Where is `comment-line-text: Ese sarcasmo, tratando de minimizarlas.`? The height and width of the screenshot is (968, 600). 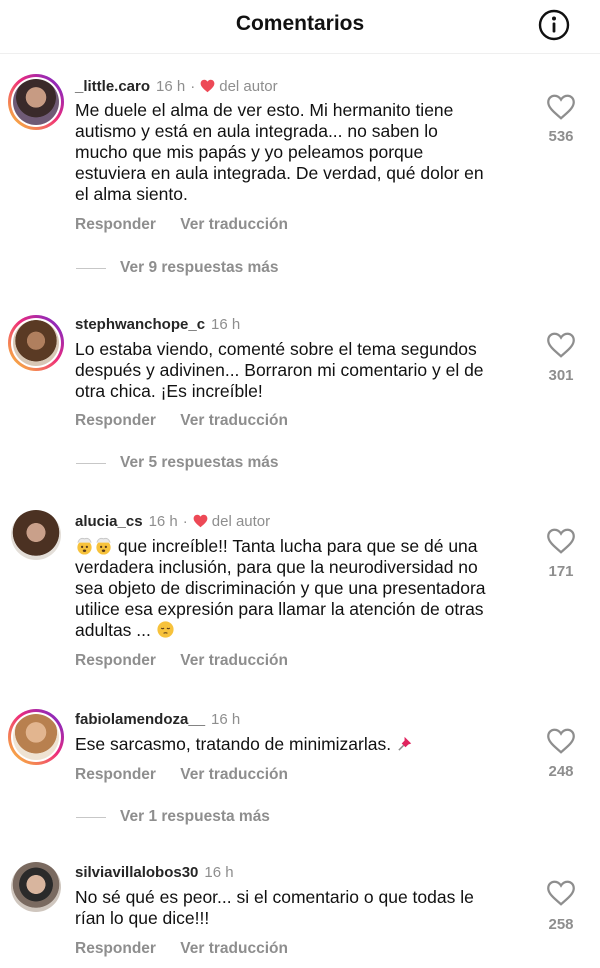 comment-line-text: Ese sarcasmo, tratando de minimizarlas. is located at coordinates (235, 744).